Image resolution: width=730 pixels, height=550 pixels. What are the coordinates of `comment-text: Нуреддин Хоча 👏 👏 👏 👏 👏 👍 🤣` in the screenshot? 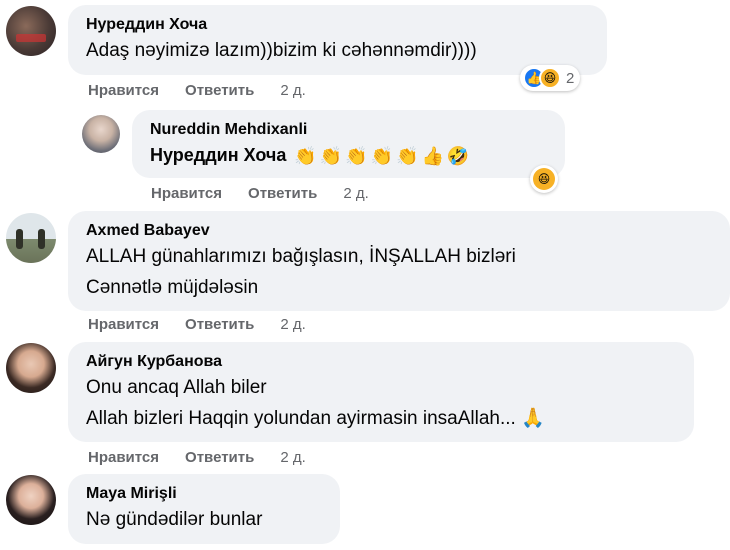 It's located at (357, 156).